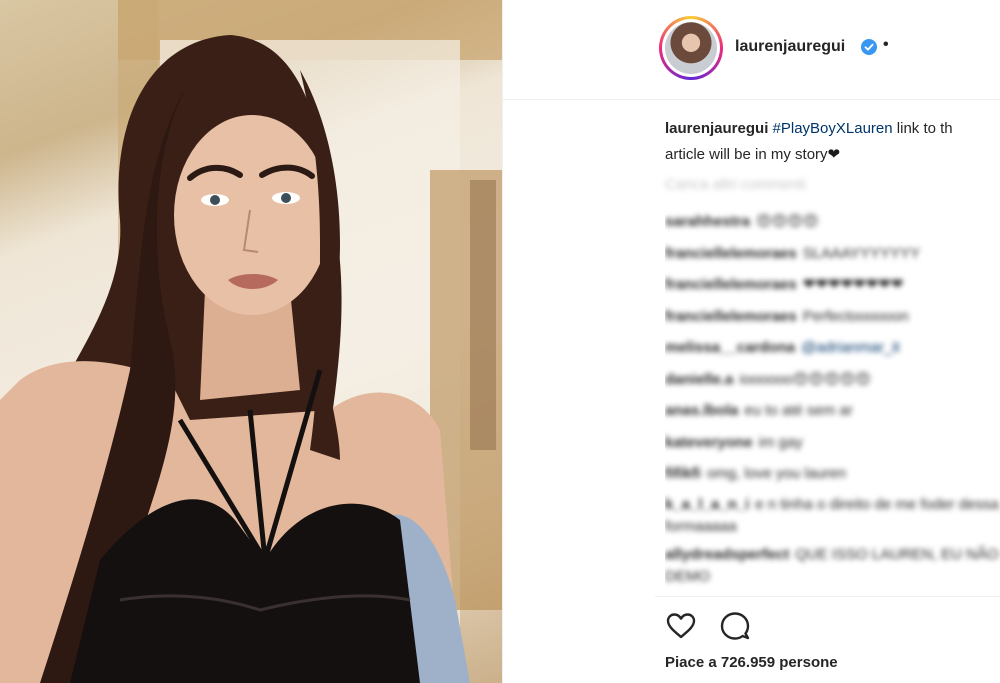 This screenshot has height=683, width=1000. I want to click on caption-emoji: ❤, so click(834, 154).